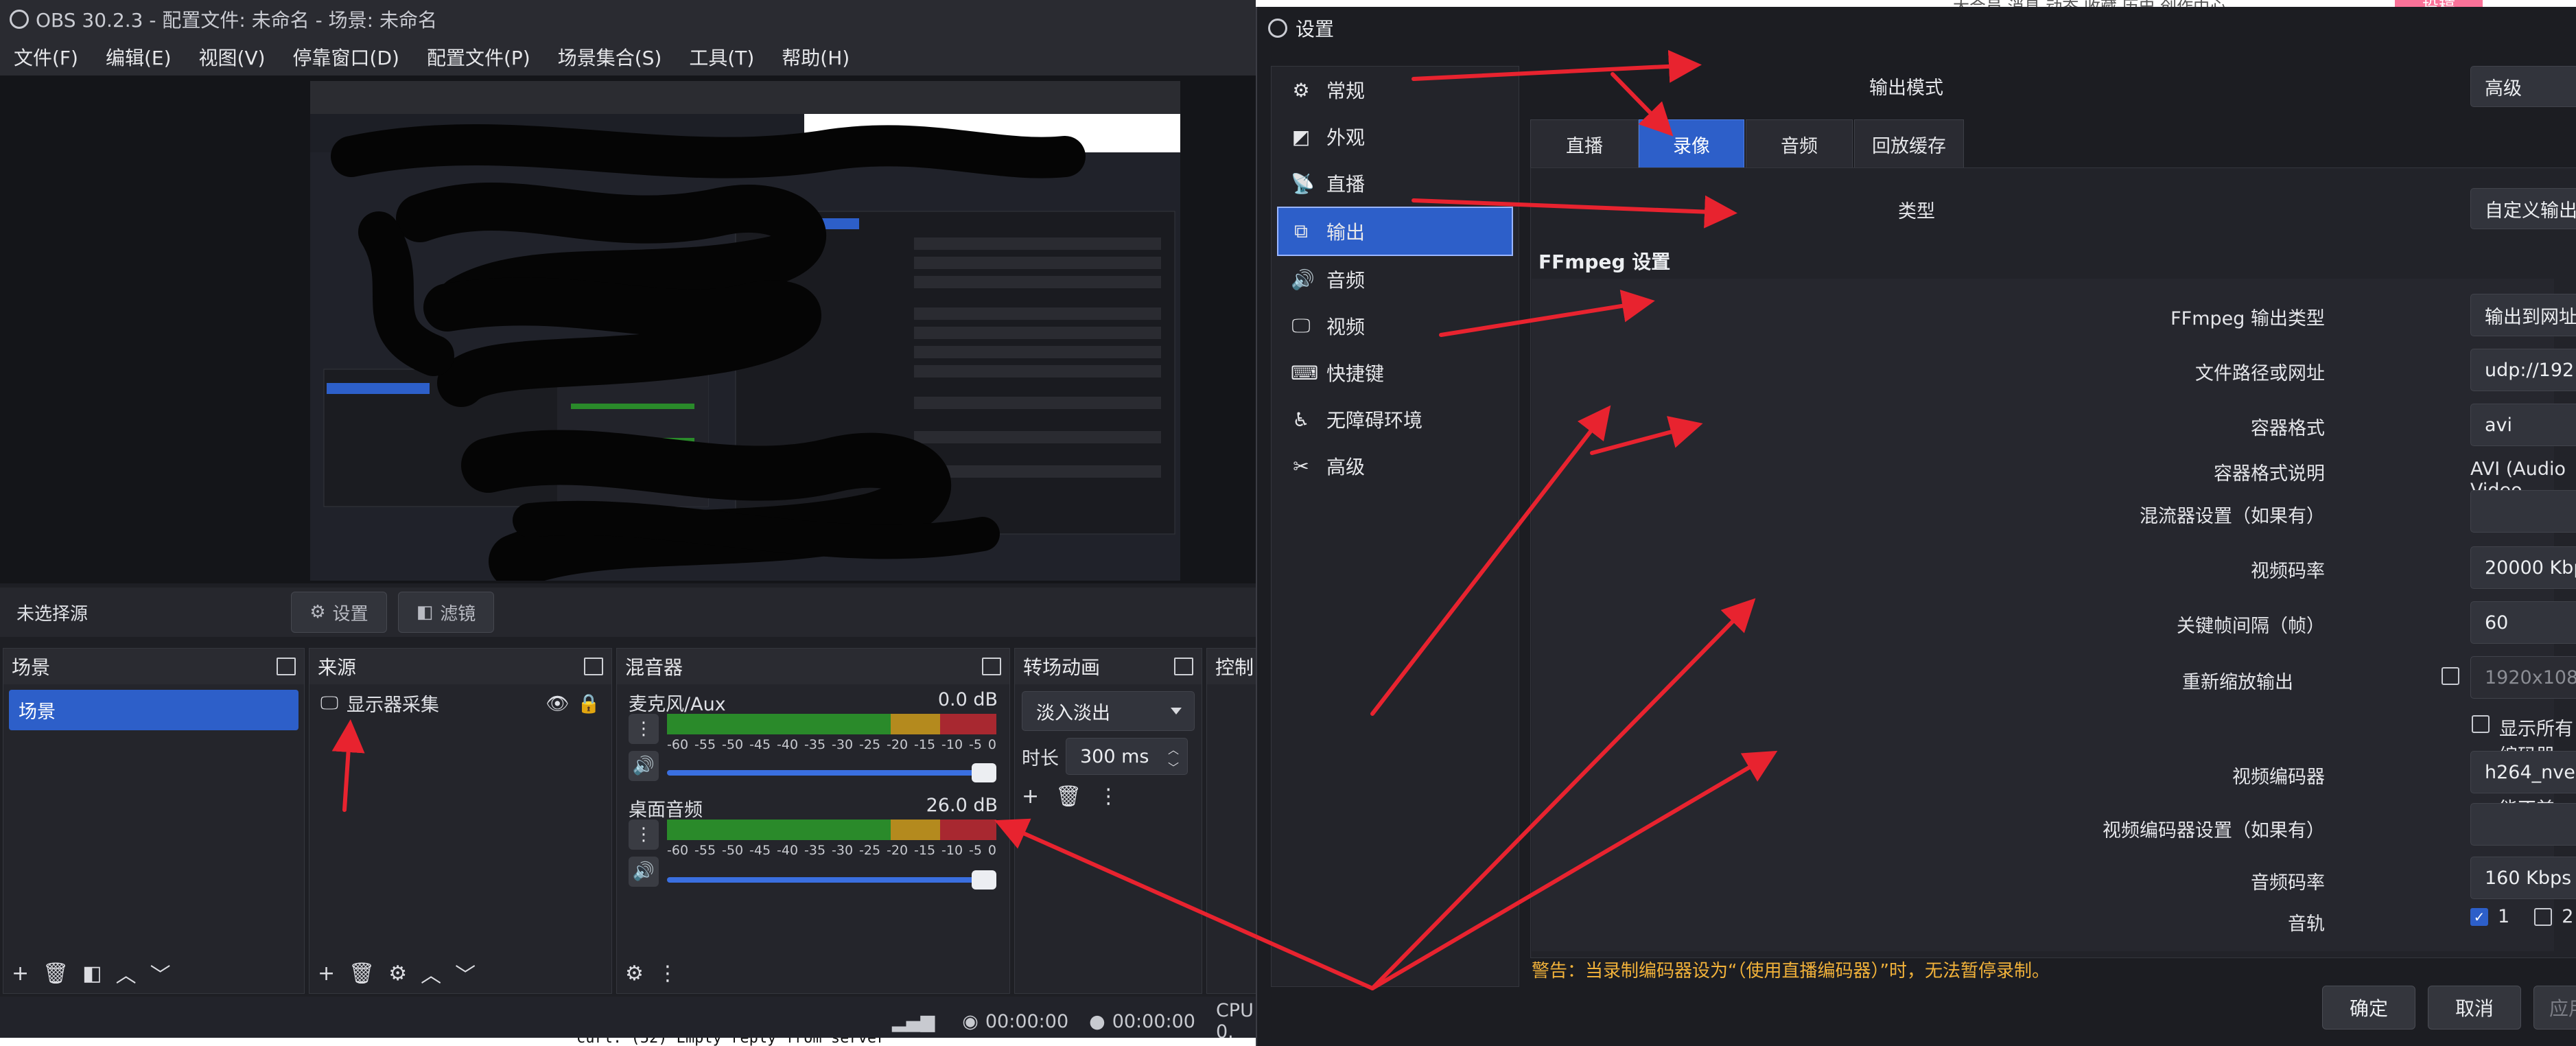 The width and height of the screenshot is (2576, 1046). Describe the element at coordinates (628, 612) in the screenshot. I see `source-toolbar: 未选择源 ⚙ 设置 ◧ 滤镜` at that location.